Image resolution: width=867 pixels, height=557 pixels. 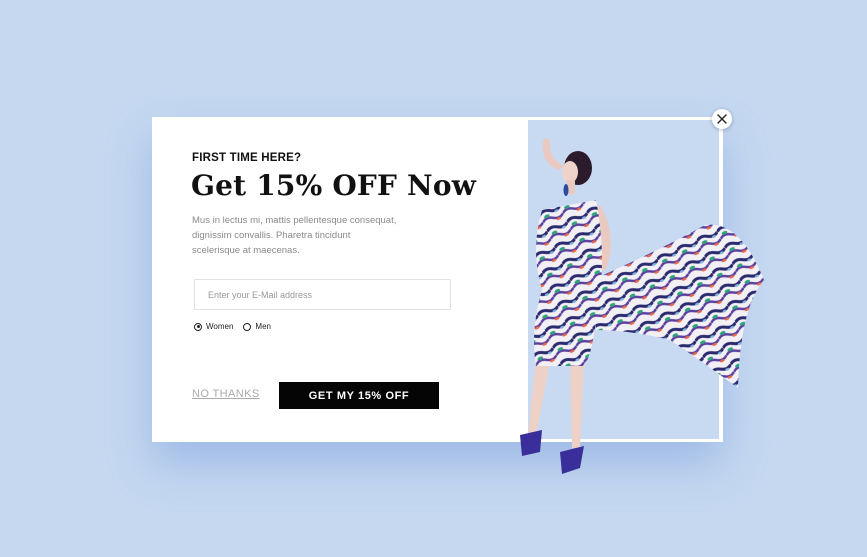 I want to click on gender-radio-group: Women Men, so click(x=232, y=326).